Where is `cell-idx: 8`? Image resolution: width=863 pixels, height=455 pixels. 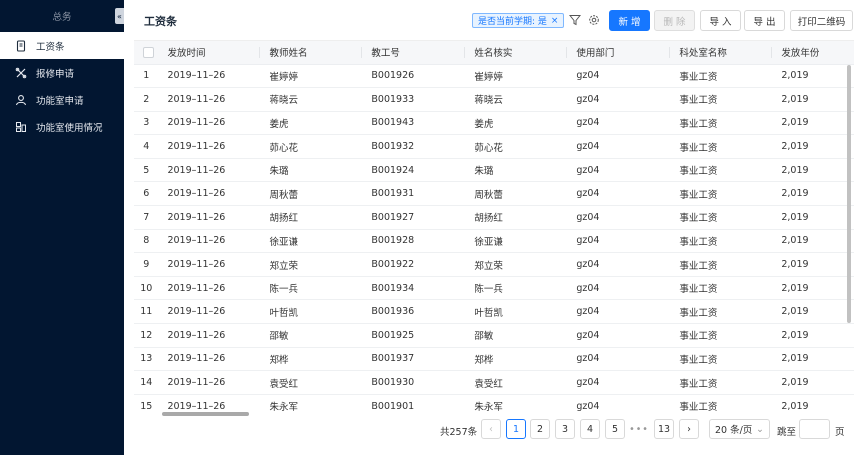 cell-idx: 8 is located at coordinates (146, 241).